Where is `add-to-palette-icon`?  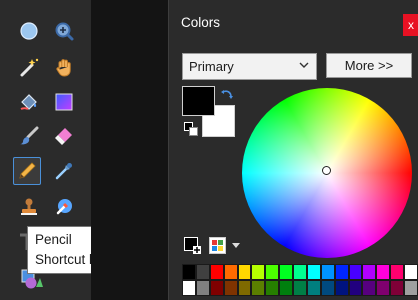
add-to-palette-icon is located at coordinates (192, 245).